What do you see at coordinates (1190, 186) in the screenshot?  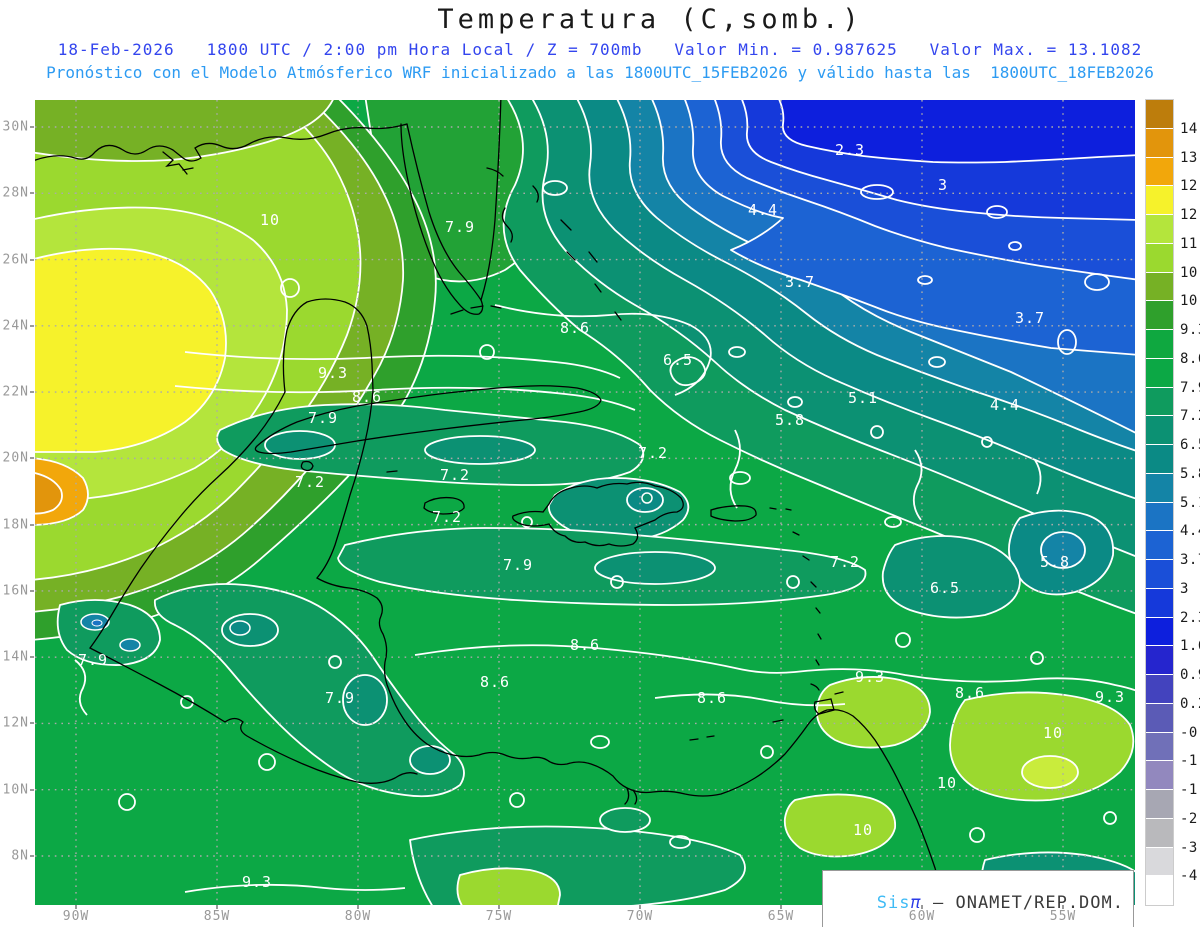 I see `colorbar-level-label: 12.8` at bounding box center [1190, 186].